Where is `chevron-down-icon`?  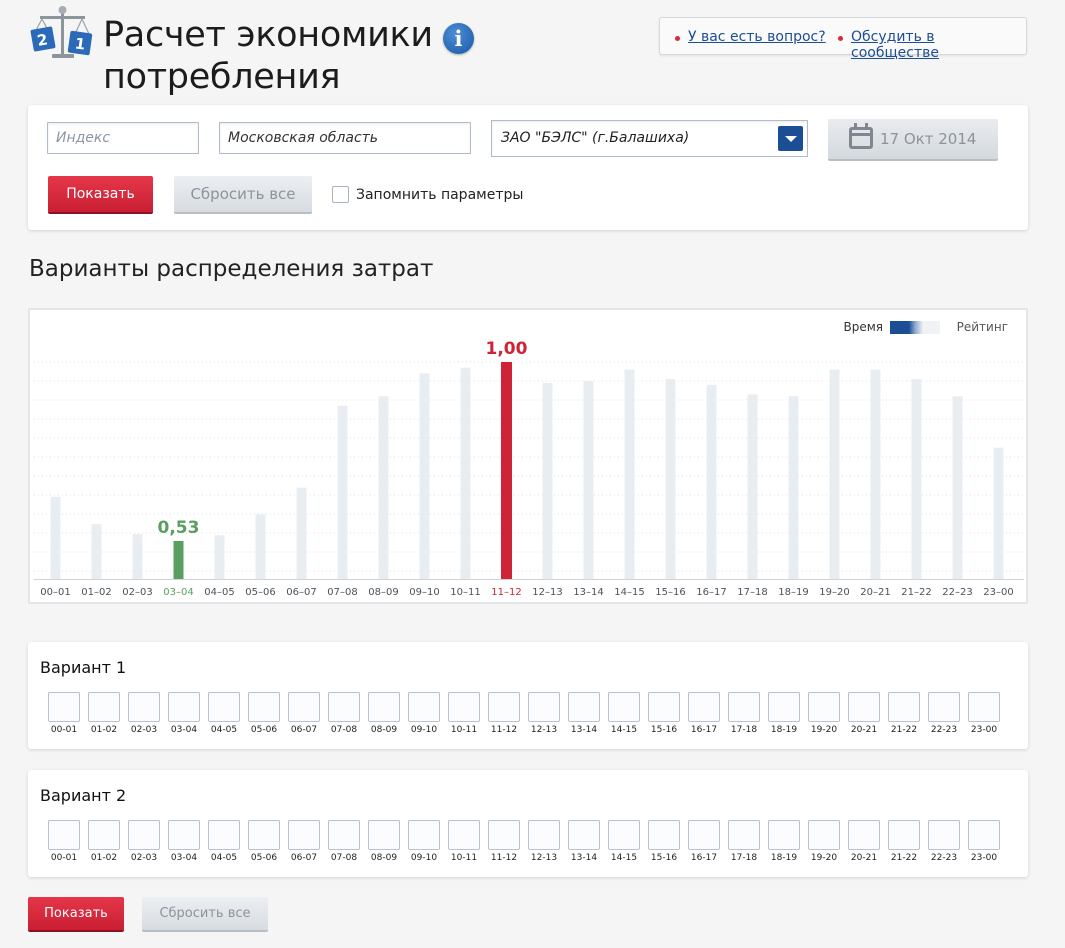 chevron-down-icon is located at coordinates (790, 138).